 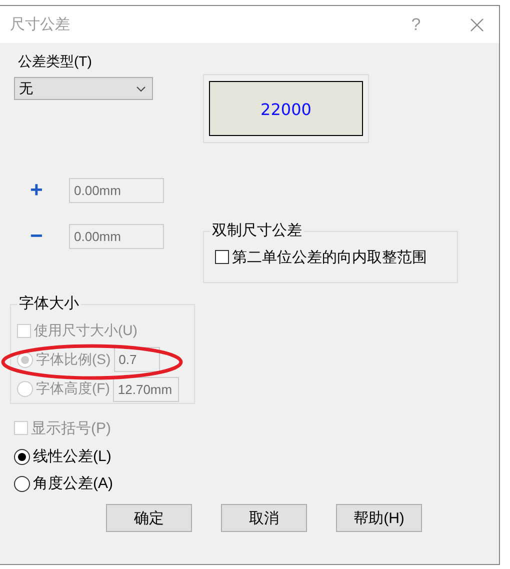 I want to click on field-label: 公差类型(T), so click(x=55, y=62).